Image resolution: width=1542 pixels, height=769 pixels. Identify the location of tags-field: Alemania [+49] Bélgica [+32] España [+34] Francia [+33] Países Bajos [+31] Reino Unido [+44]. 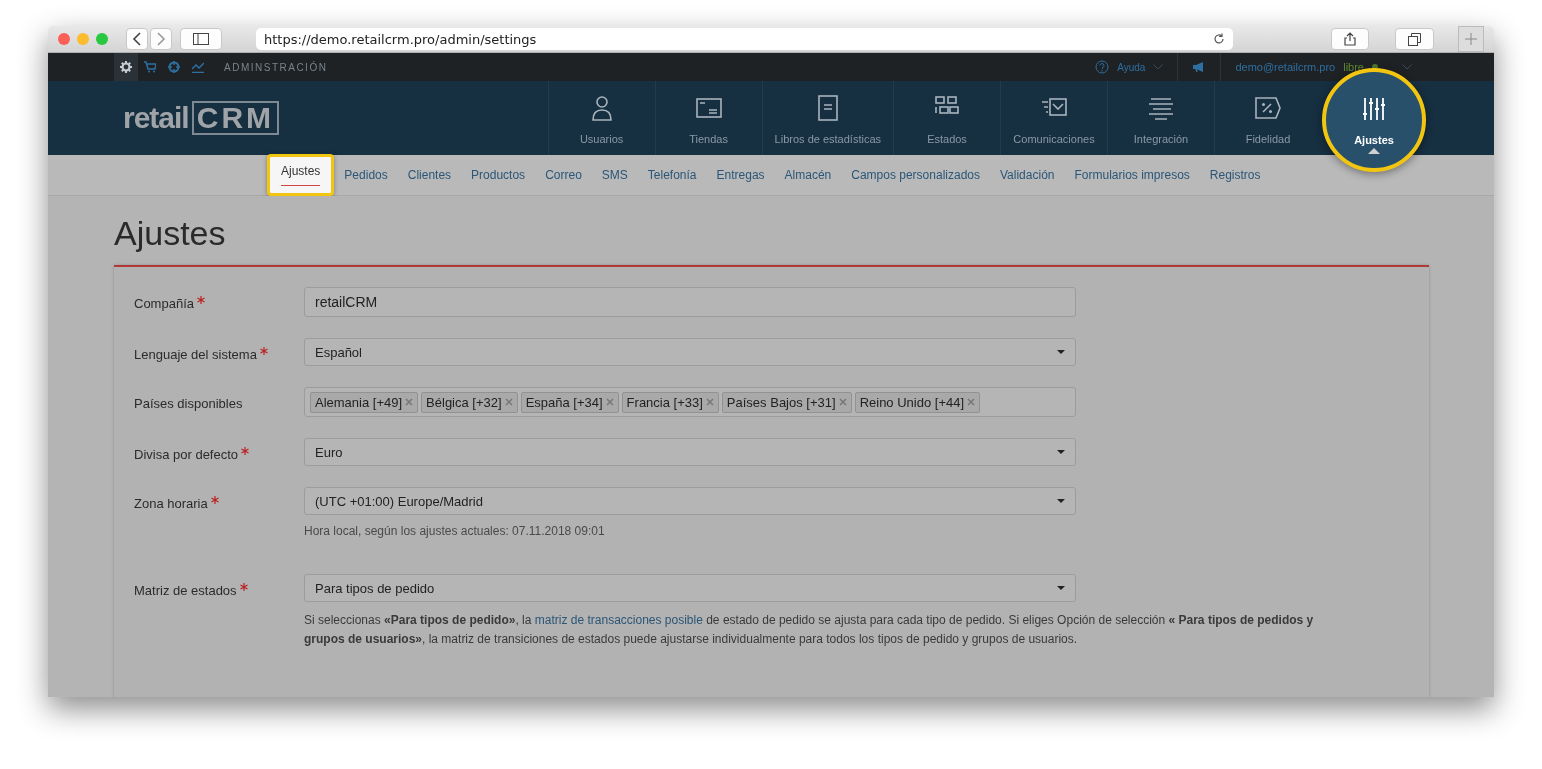
(690, 402).